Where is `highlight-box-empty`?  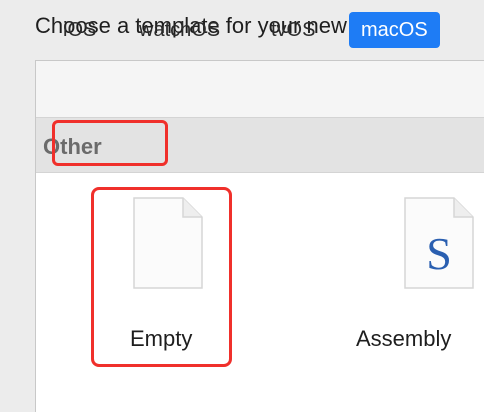
highlight-box-empty is located at coordinates (161, 277).